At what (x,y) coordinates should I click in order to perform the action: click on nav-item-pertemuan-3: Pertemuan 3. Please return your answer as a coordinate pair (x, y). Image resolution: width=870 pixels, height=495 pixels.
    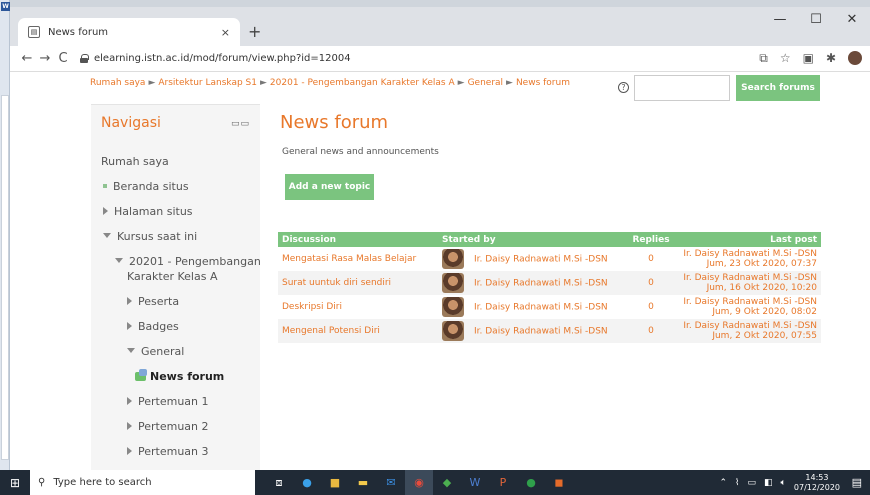
    Looking at the image, I should click on (168, 451).